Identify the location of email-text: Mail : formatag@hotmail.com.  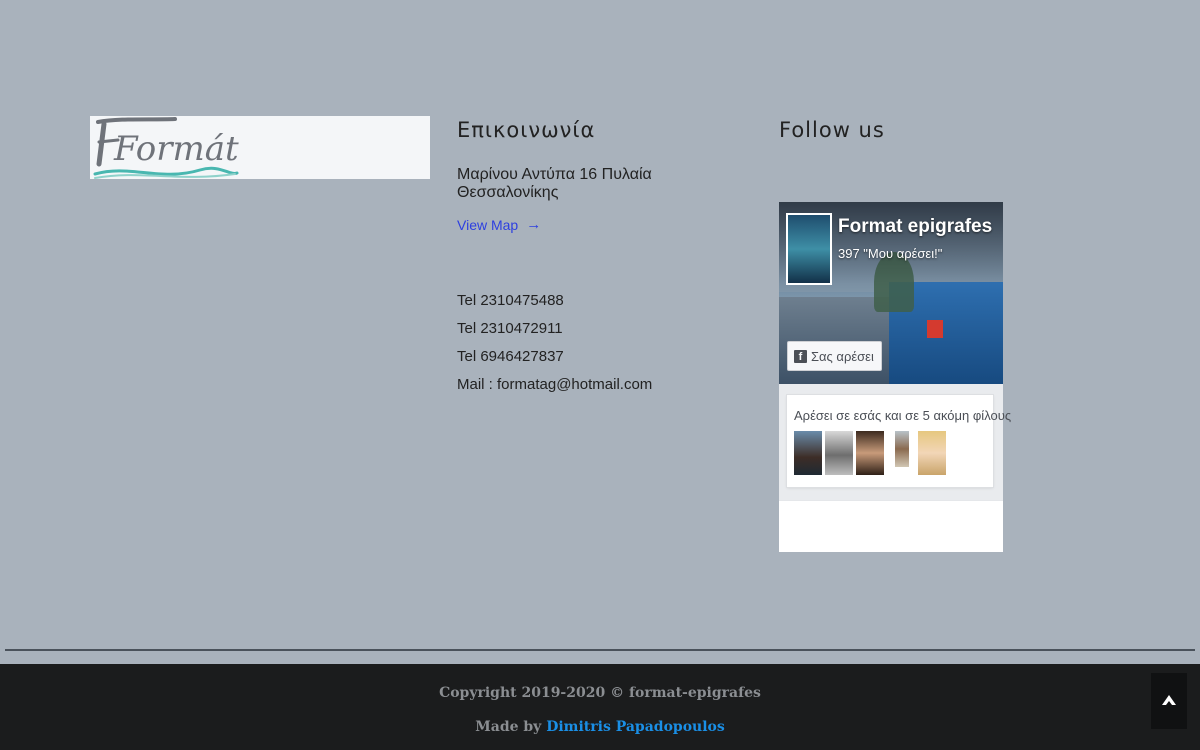
(555, 384).